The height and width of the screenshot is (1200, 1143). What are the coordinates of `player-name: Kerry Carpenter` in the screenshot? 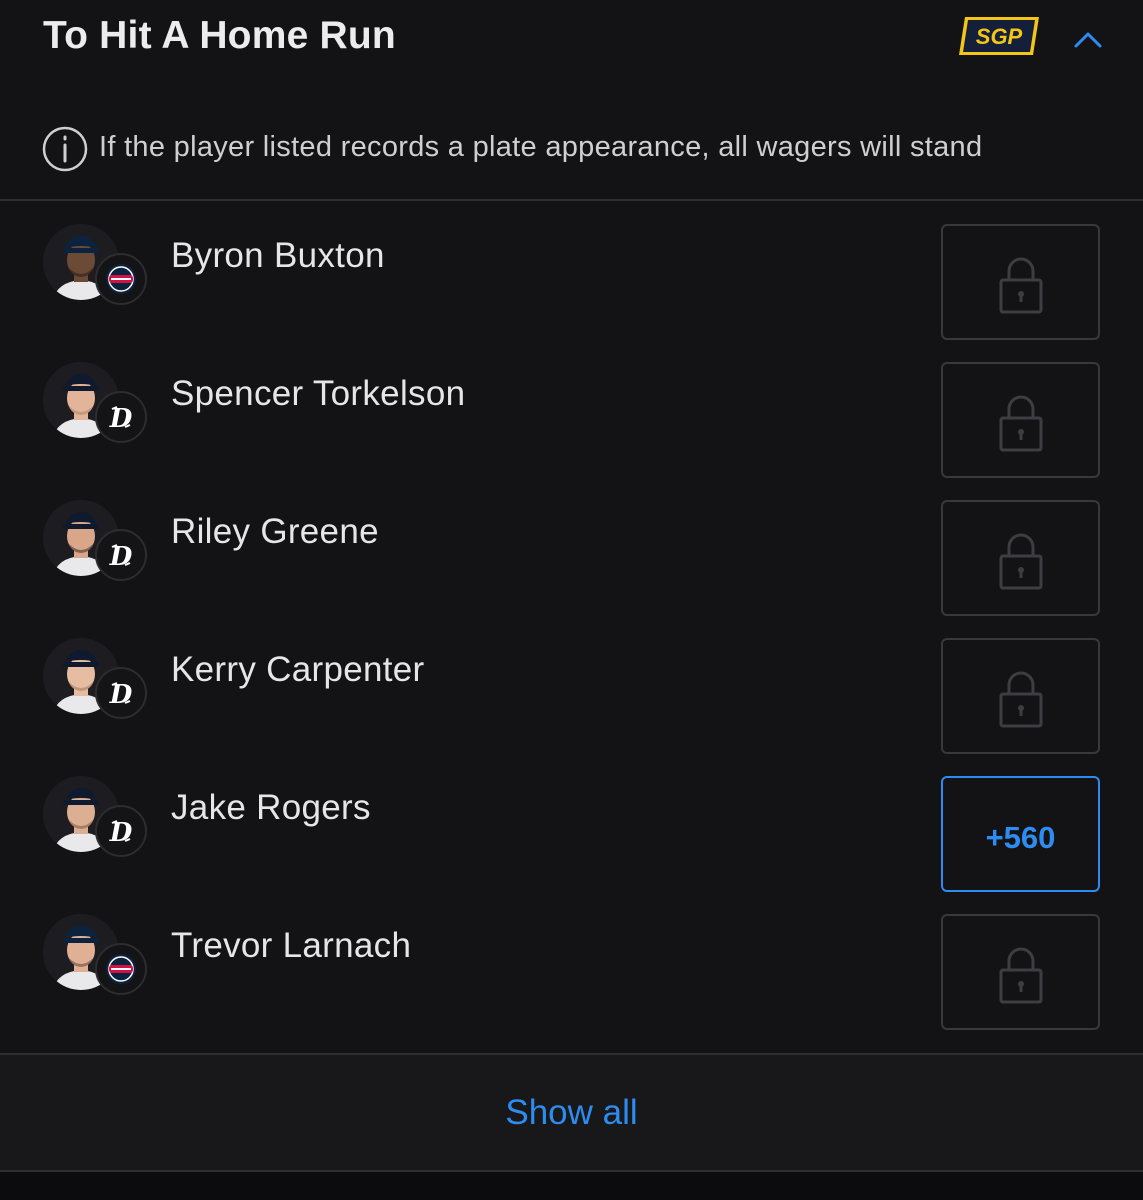 It's located at (298, 669).